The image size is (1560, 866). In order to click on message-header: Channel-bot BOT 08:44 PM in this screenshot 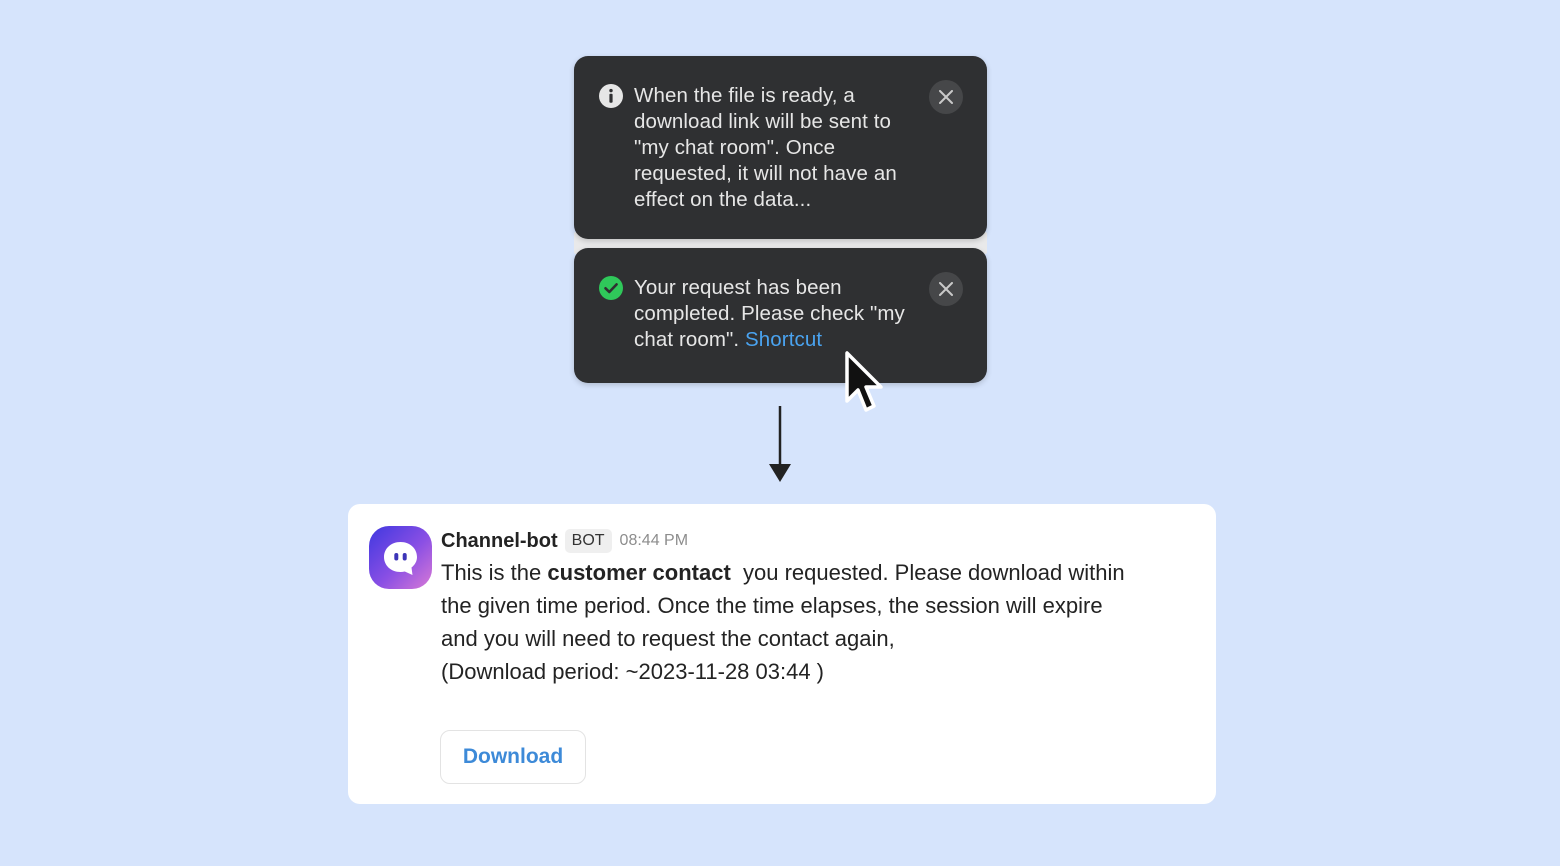, I will do `click(564, 541)`.